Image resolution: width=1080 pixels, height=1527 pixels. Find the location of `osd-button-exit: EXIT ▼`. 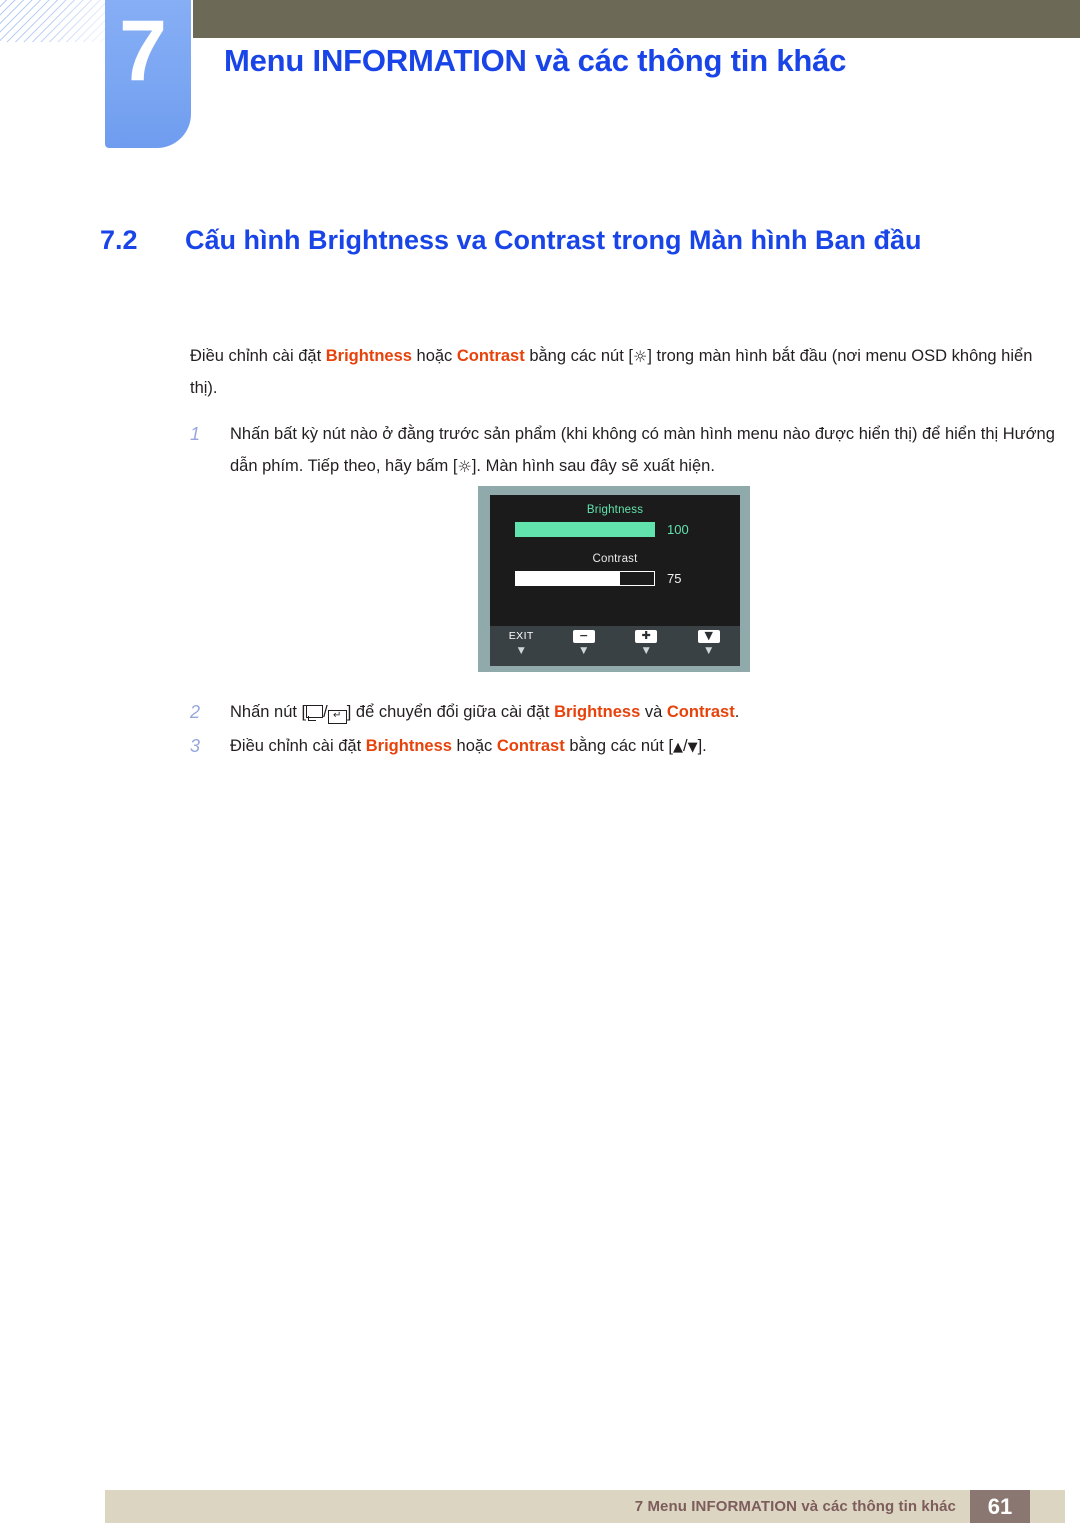

osd-button-exit: EXIT ▼ is located at coordinates (521, 643).